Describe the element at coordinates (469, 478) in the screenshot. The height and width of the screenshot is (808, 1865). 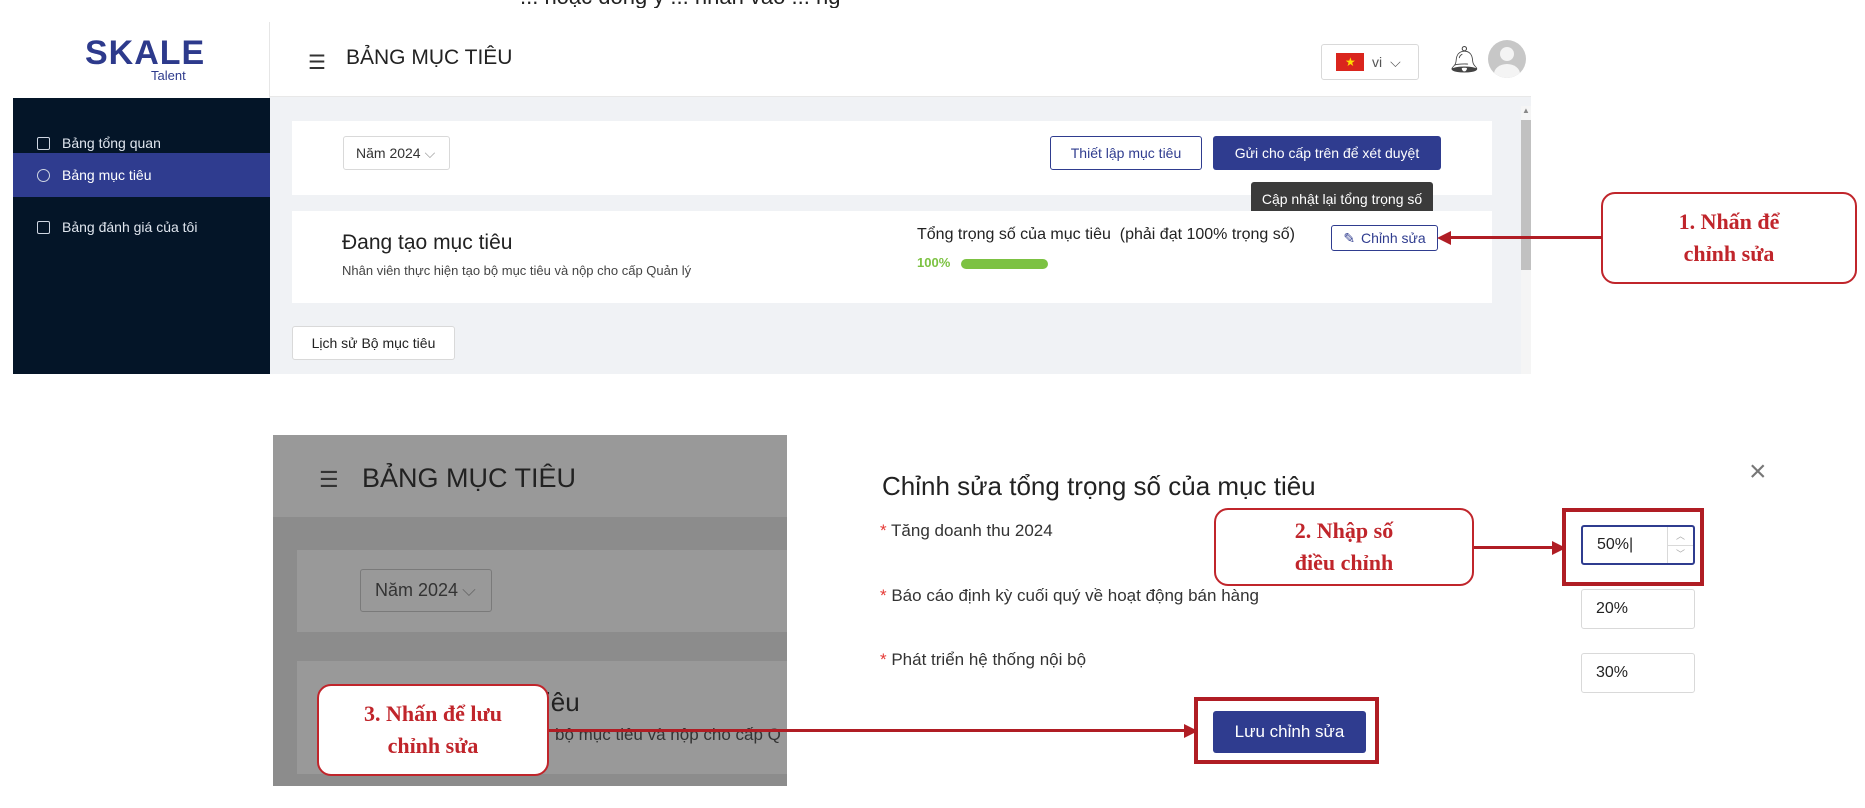
I see `dimmed-page-title: BẢNG MỤC TIÊU` at that location.